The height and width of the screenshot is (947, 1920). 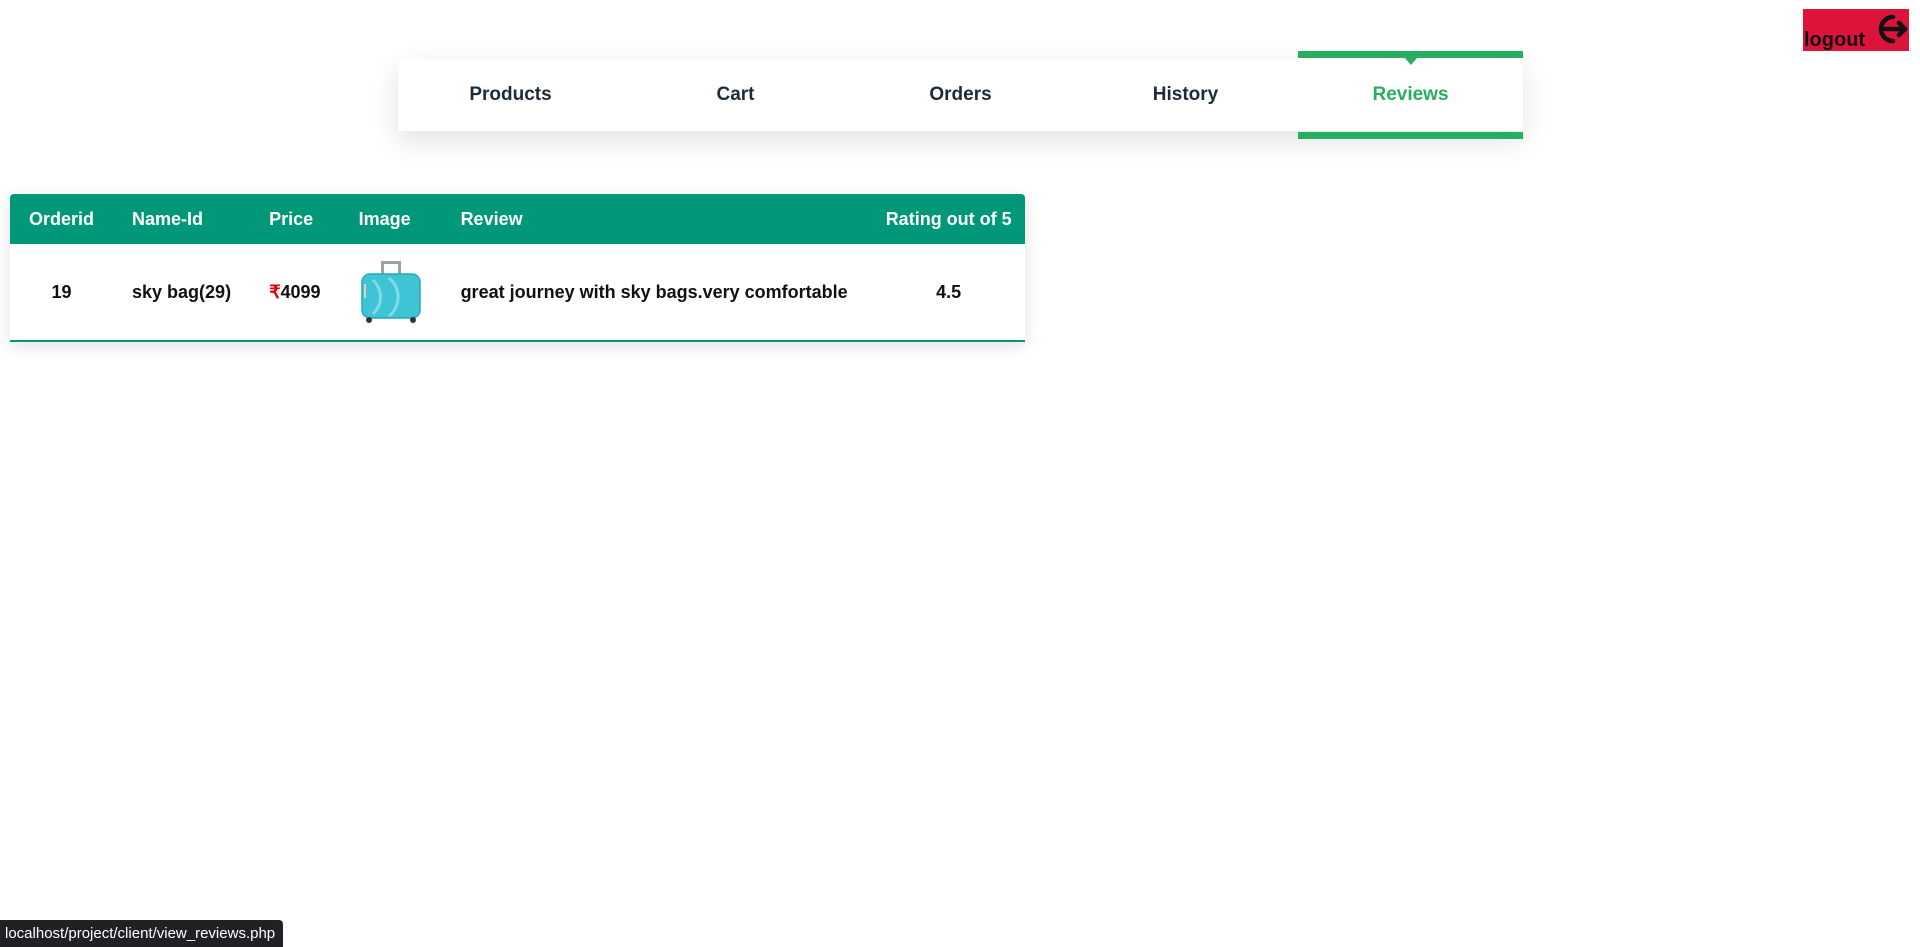 I want to click on tab-reviews: Reviews, so click(x=1410, y=95).